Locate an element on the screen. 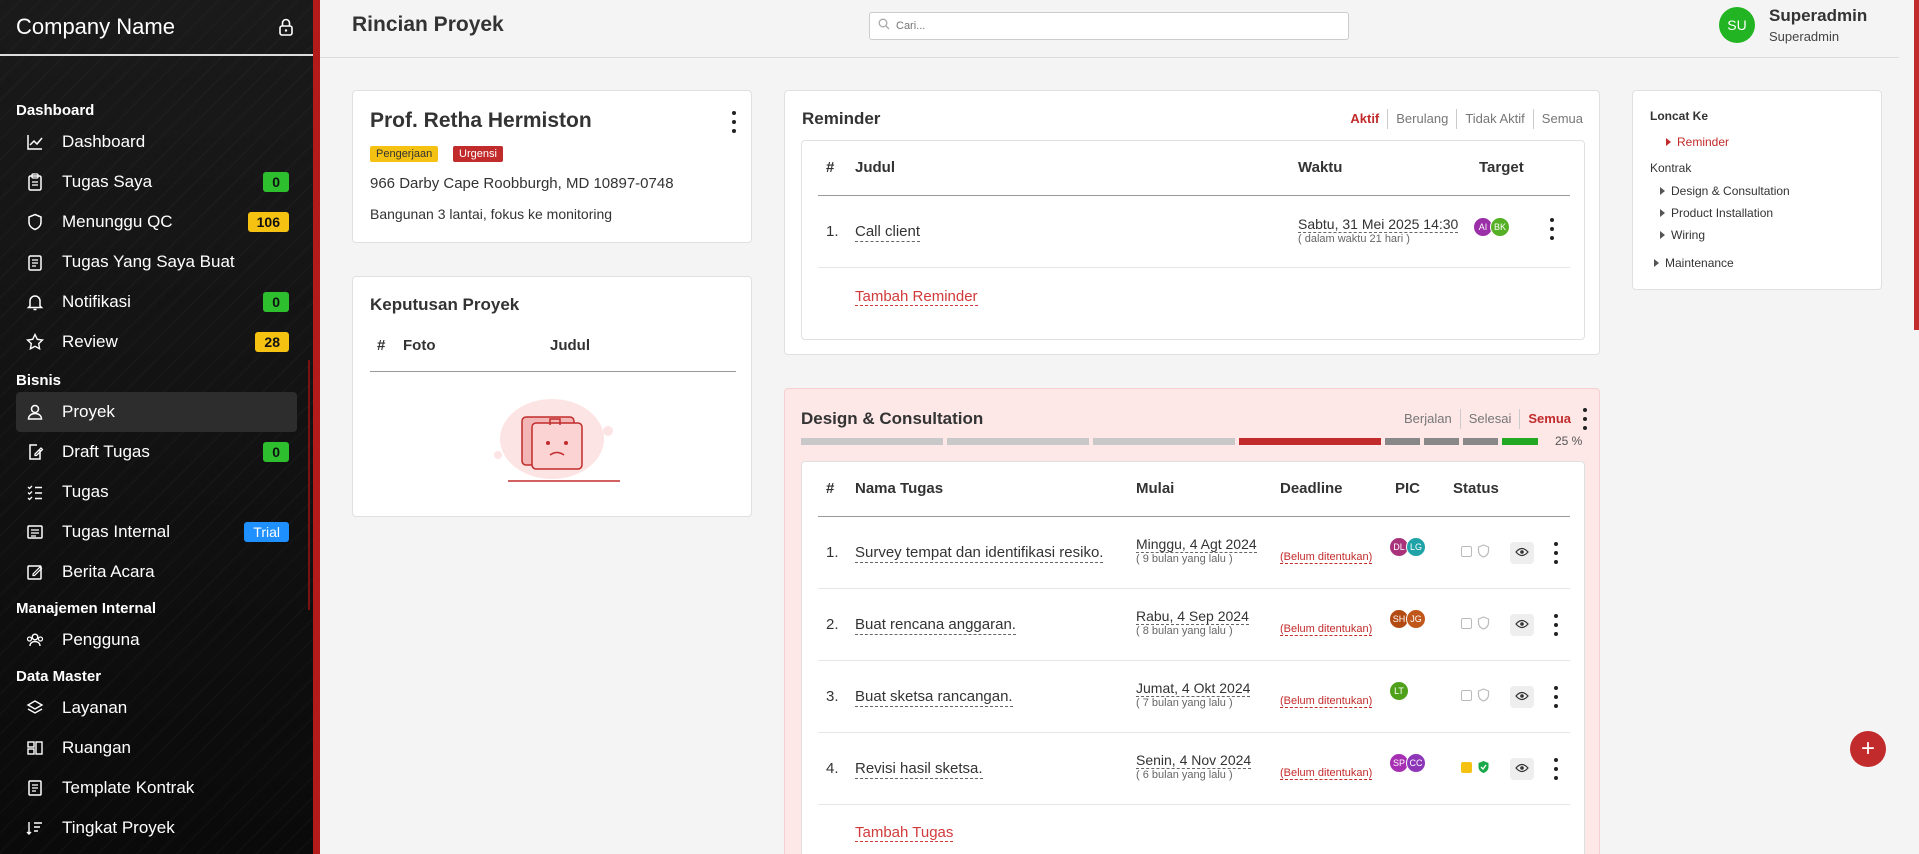 This screenshot has height=854, width=1919. avatar: LG is located at coordinates (1416, 547).